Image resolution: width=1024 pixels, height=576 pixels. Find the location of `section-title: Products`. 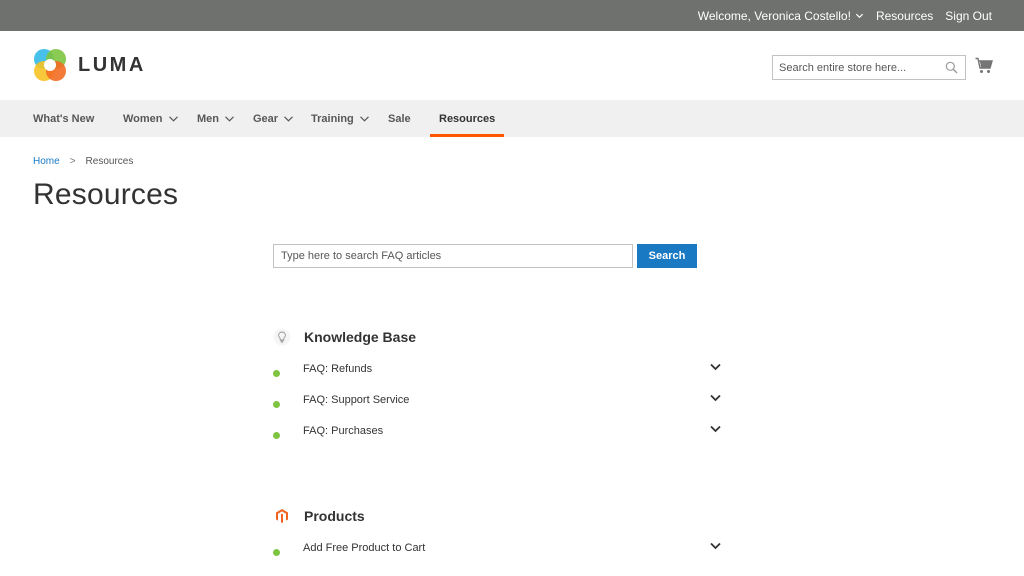

section-title: Products is located at coordinates (334, 516).